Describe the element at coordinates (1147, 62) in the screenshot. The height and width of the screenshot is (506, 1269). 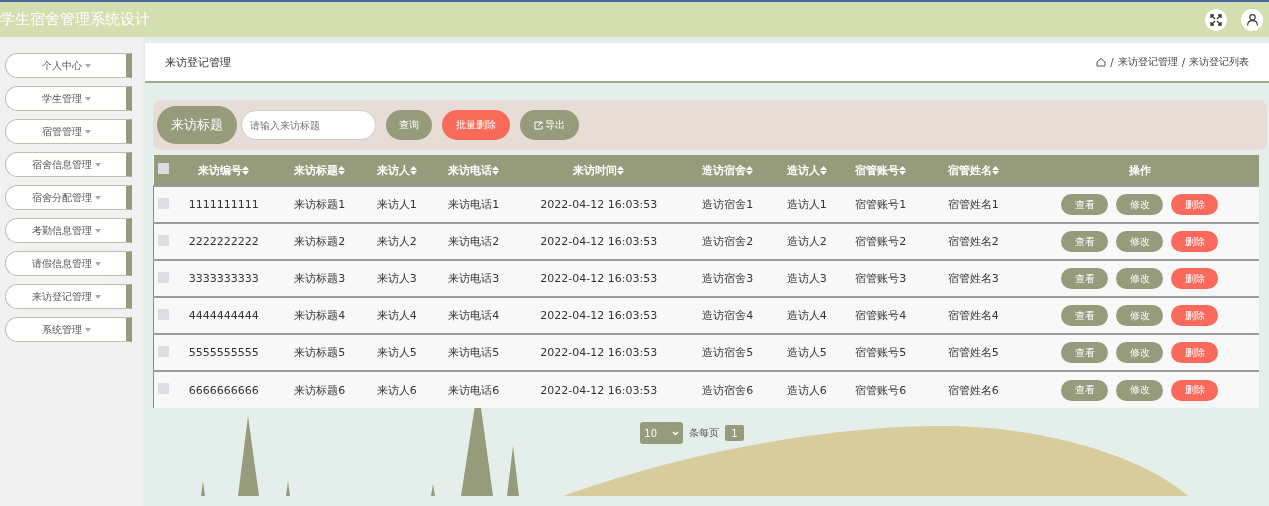
I see `breadcrumb-link: 来访登记管理` at that location.